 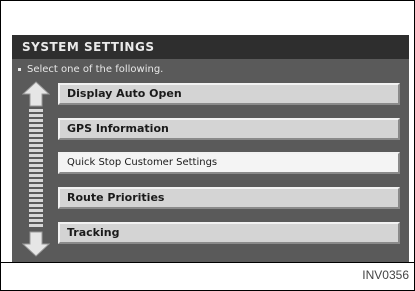 I want to click on menu-item-quick-stop-customer-settings: Quick Stop Customer Settings, so click(x=229, y=163).